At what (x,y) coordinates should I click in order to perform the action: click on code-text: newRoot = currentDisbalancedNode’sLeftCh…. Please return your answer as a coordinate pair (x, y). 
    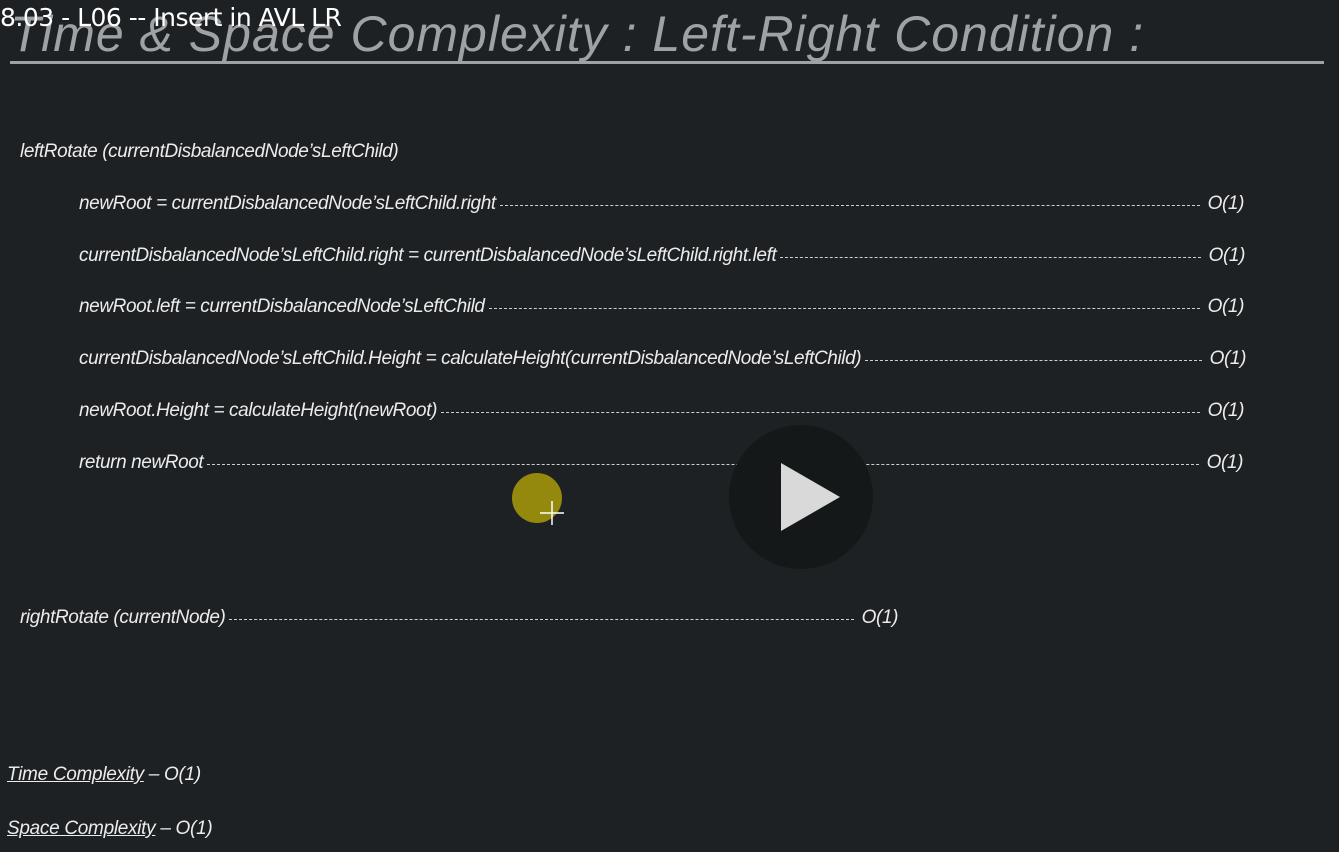
    Looking at the image, I should click on (287, 203).